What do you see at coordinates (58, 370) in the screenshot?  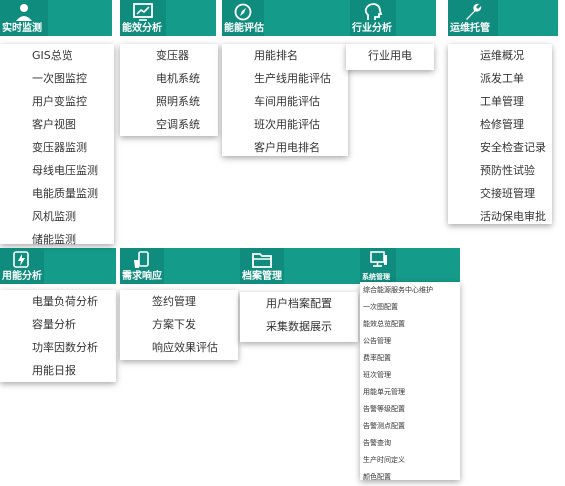 I see `menu-item-daily-report: 用能日报` at bounding box center [58, 370].